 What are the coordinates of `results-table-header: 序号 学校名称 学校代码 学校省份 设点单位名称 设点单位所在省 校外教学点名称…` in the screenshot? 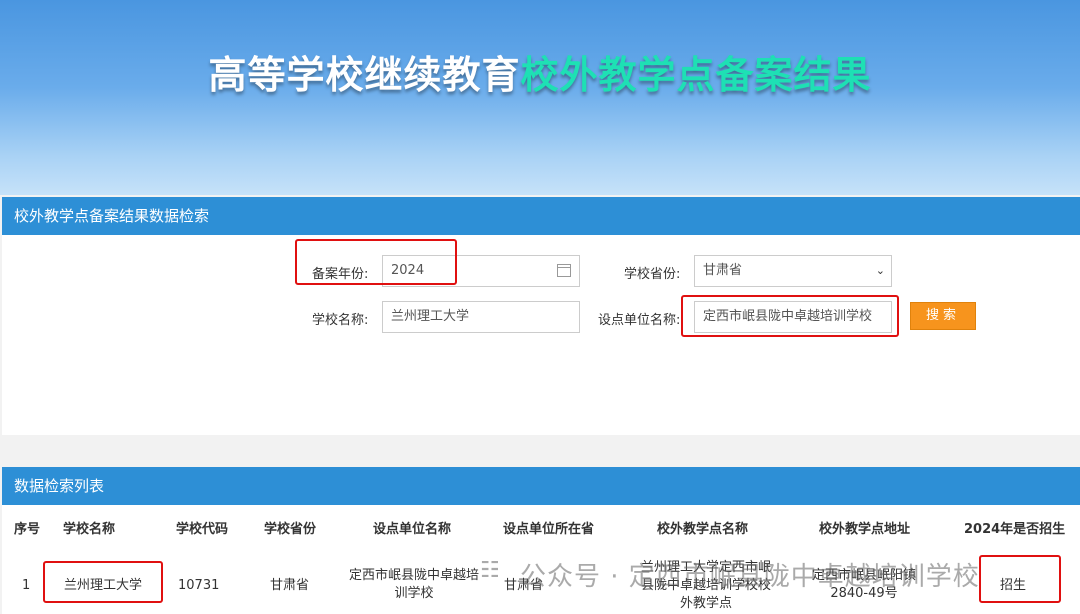 It's located at (541, 525).